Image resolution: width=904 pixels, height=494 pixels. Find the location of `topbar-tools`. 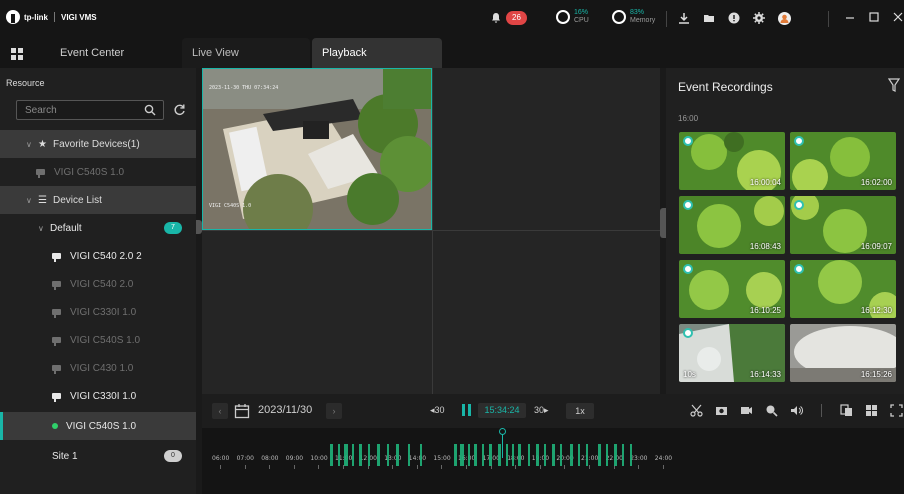

topbar-tools is located at coordinates (734, 18).